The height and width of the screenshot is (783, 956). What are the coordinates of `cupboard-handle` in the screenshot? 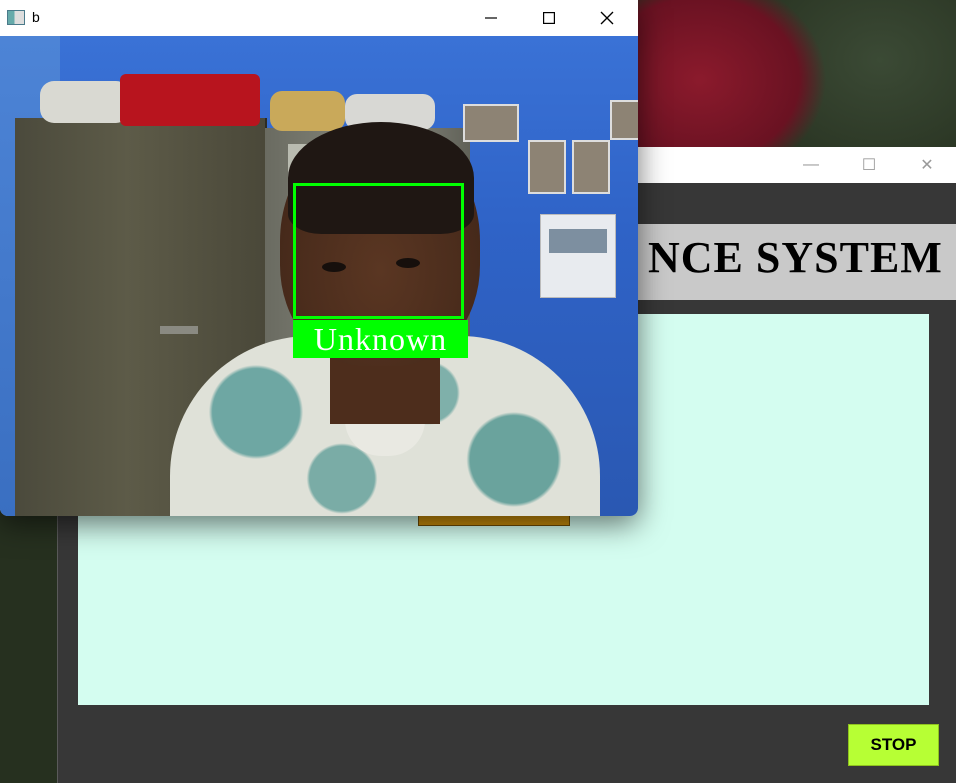 It's located at (179, 330).